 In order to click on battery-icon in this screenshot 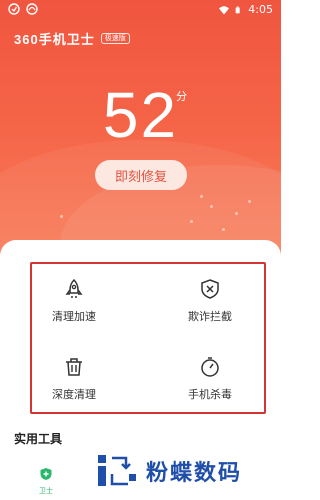, I will do `click(237, 9)`.